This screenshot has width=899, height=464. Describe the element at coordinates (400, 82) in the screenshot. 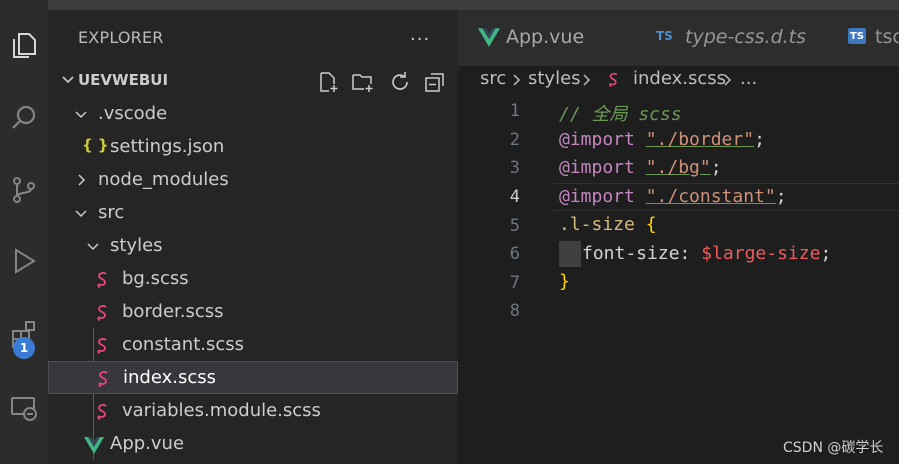

I see `refresh-icon` at that location.